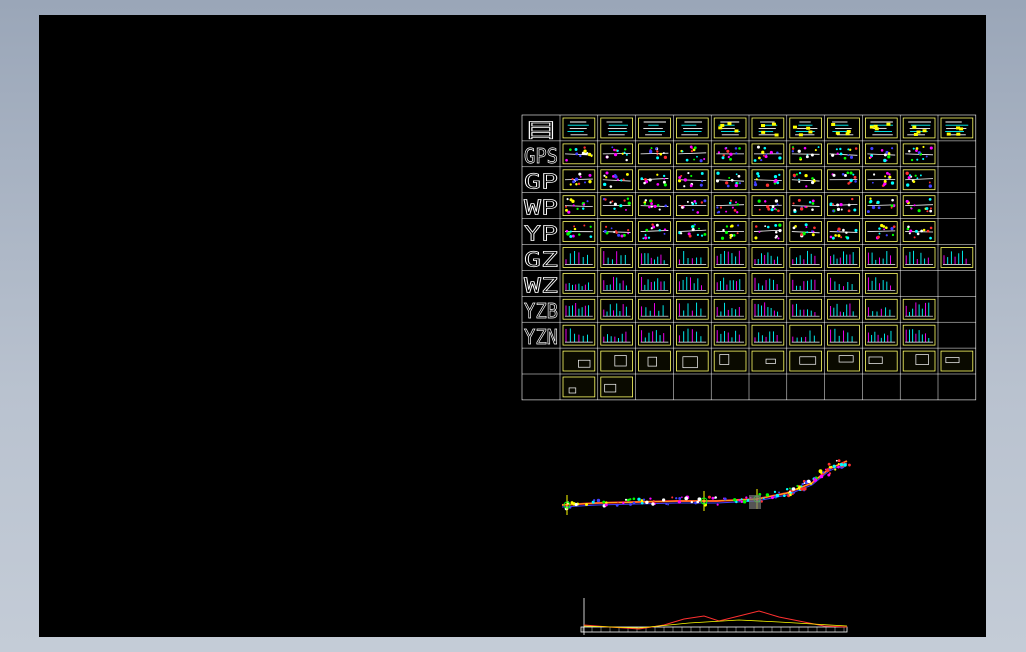  I want to click on row-label-wz: WZ, so click(541, 285).